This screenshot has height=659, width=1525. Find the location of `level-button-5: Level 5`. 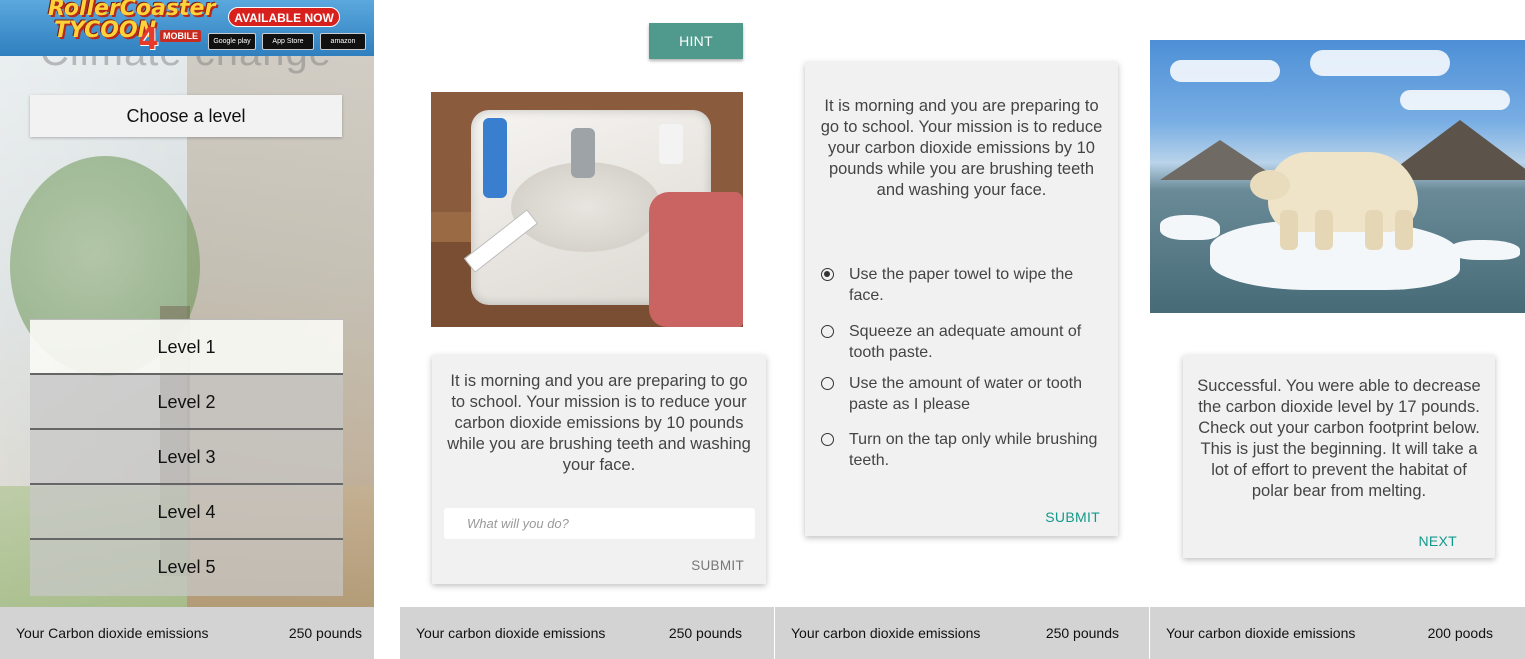

level-button-5: Level 5 is located at coordinates (186, 568).